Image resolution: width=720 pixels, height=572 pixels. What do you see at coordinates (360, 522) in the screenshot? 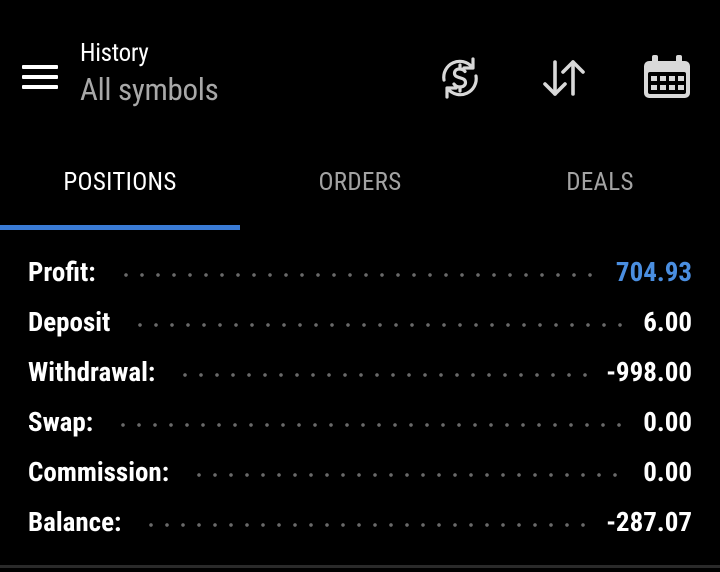
I see `summary-row-balance: Balance: -287.07` at bounding box center [360, 522].